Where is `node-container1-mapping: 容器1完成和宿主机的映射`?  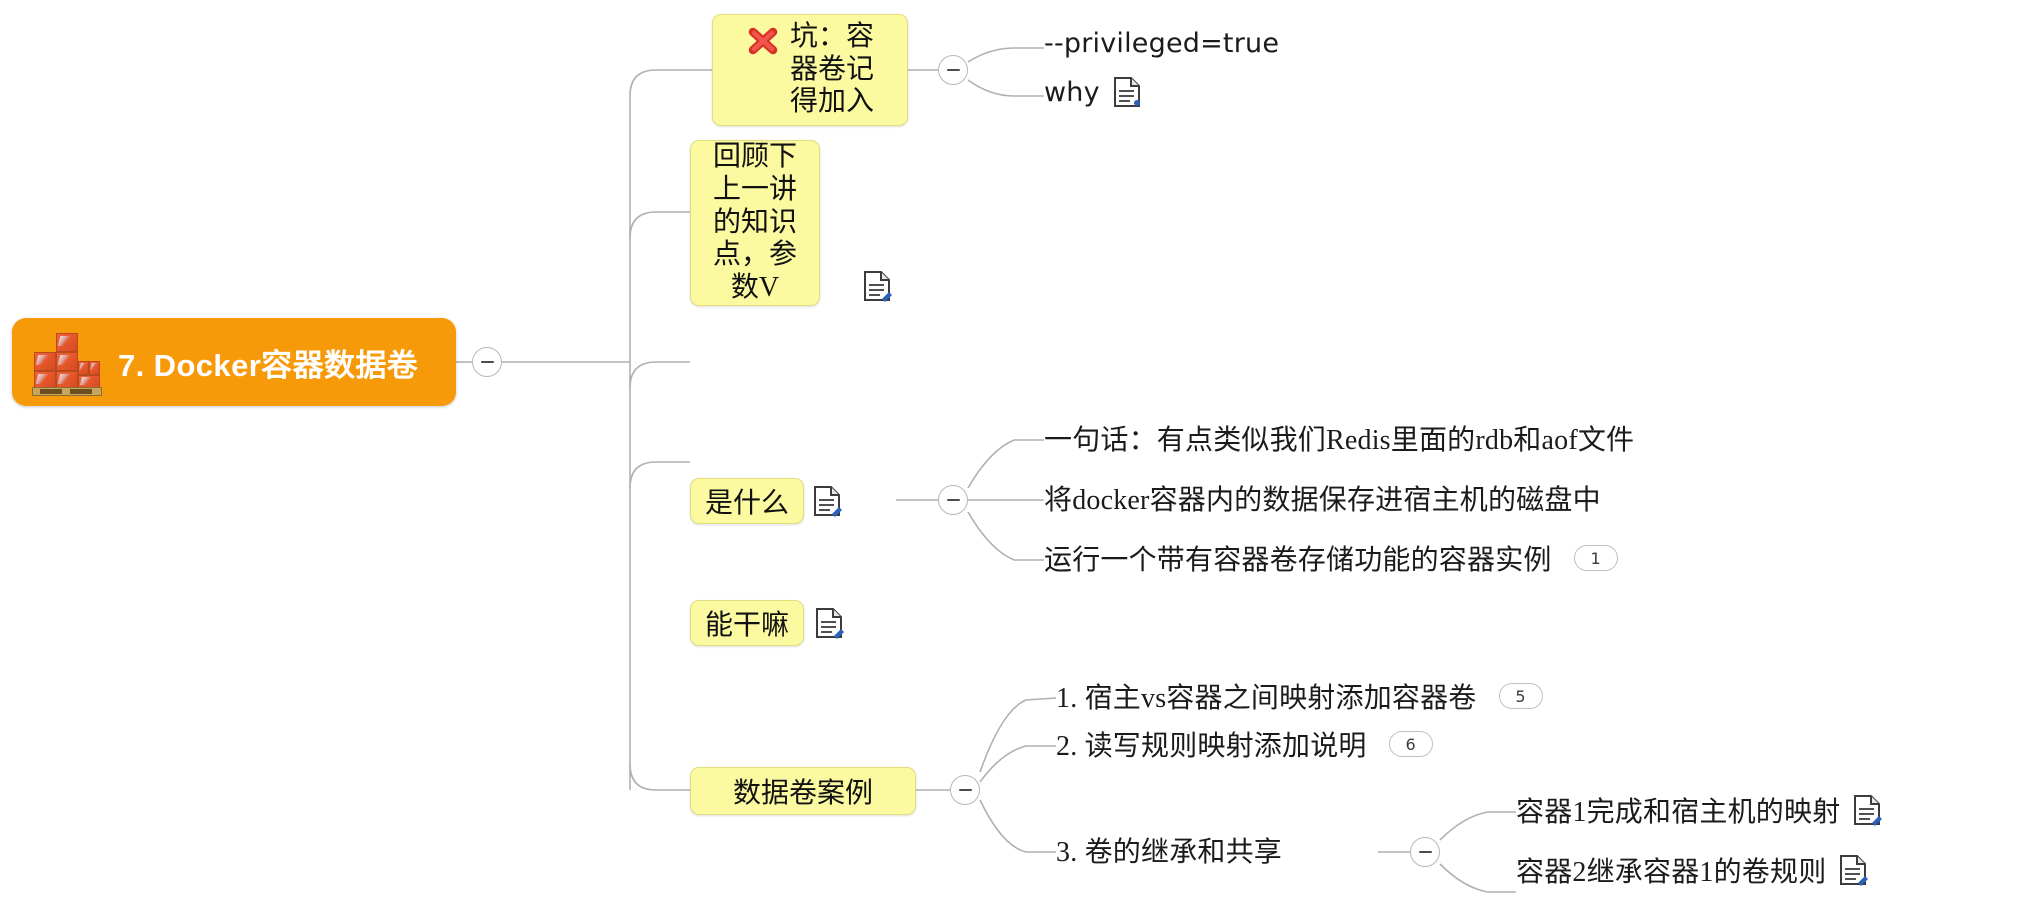
node-container1-mapping: 容器1完成和宿主机的映射 is located at coordinates (1699, 810).